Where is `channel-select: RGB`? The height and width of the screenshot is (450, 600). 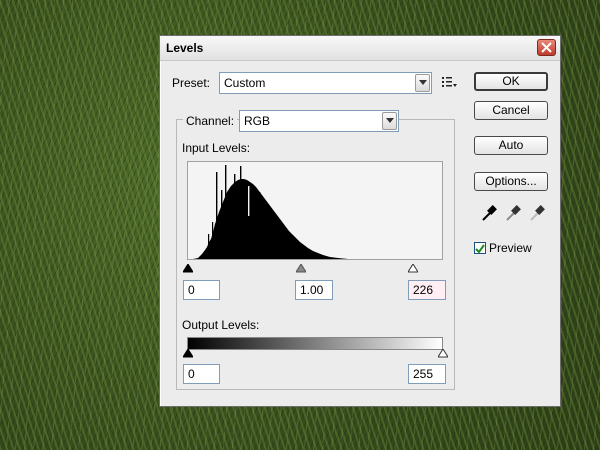 channel-select: RGB is located at coordinates (319, 121).